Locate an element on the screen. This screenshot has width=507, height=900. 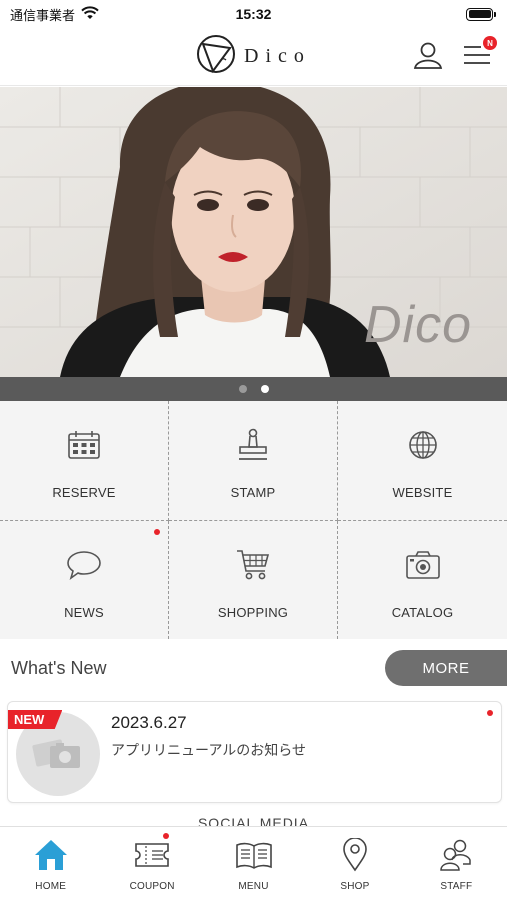
carrier-name: 通信事業者 is located at coordinates (43, 15).